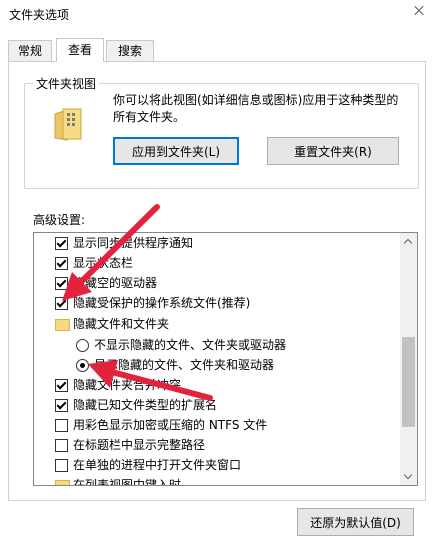 The width and height of the screenshot is (433, 543). Describe the element at coordinates (216, 15) in the screenshot. I see `title-bar: 文件夹选项` at that location.